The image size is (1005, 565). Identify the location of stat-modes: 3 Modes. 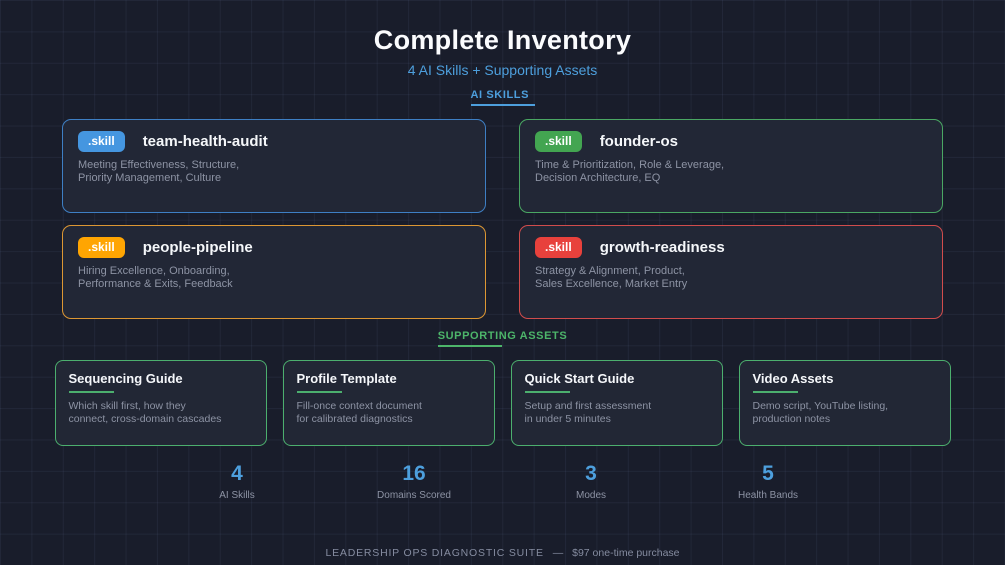
(591, 481).